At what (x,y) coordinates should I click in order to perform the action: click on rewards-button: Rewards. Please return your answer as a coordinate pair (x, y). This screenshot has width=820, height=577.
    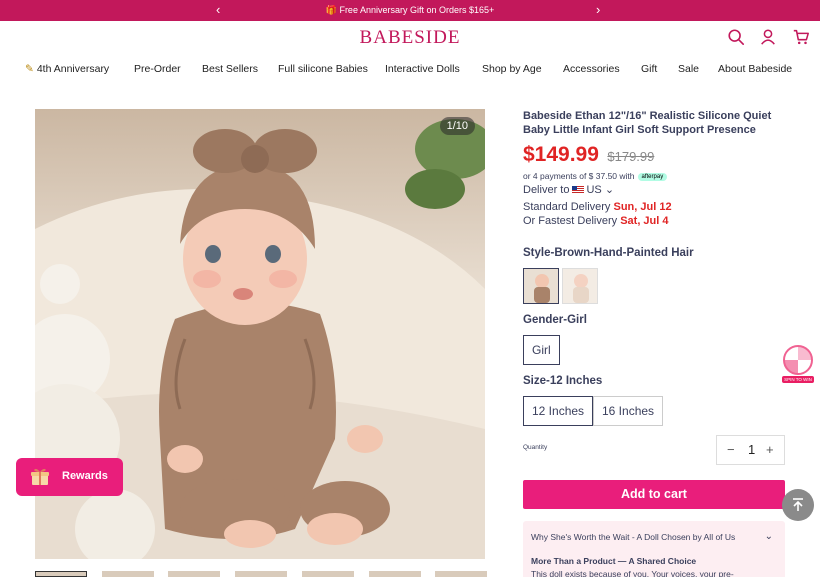
    Looking at the image, I should click on (69, 477).